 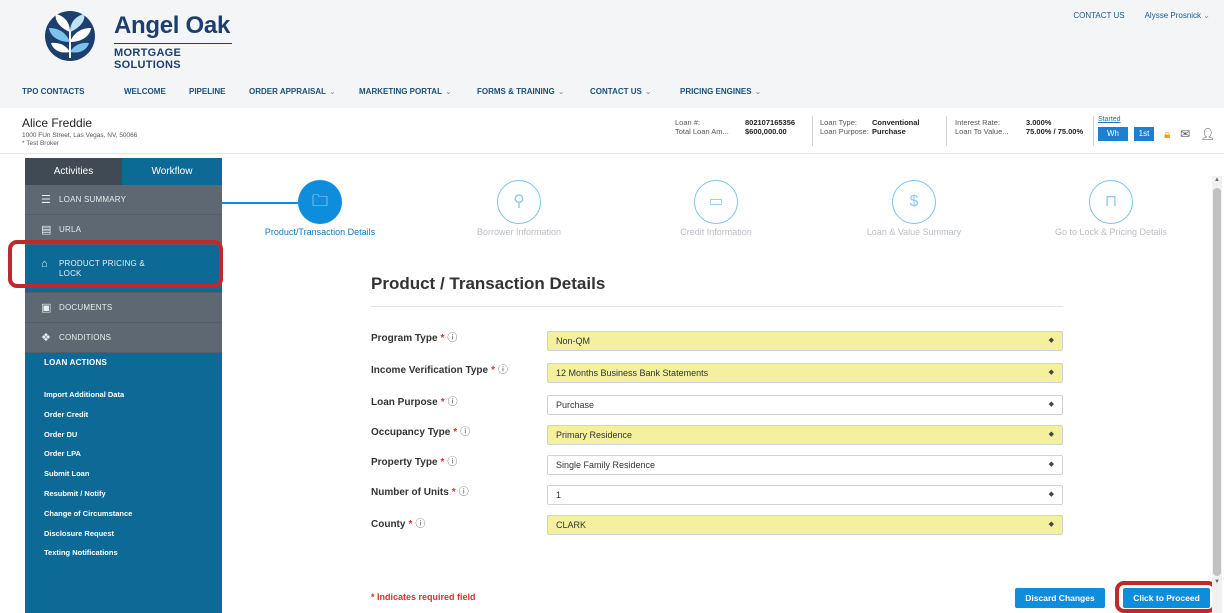 I want to click on action-disclosure-request: Disclosure Request, so click(x=129, y=539).